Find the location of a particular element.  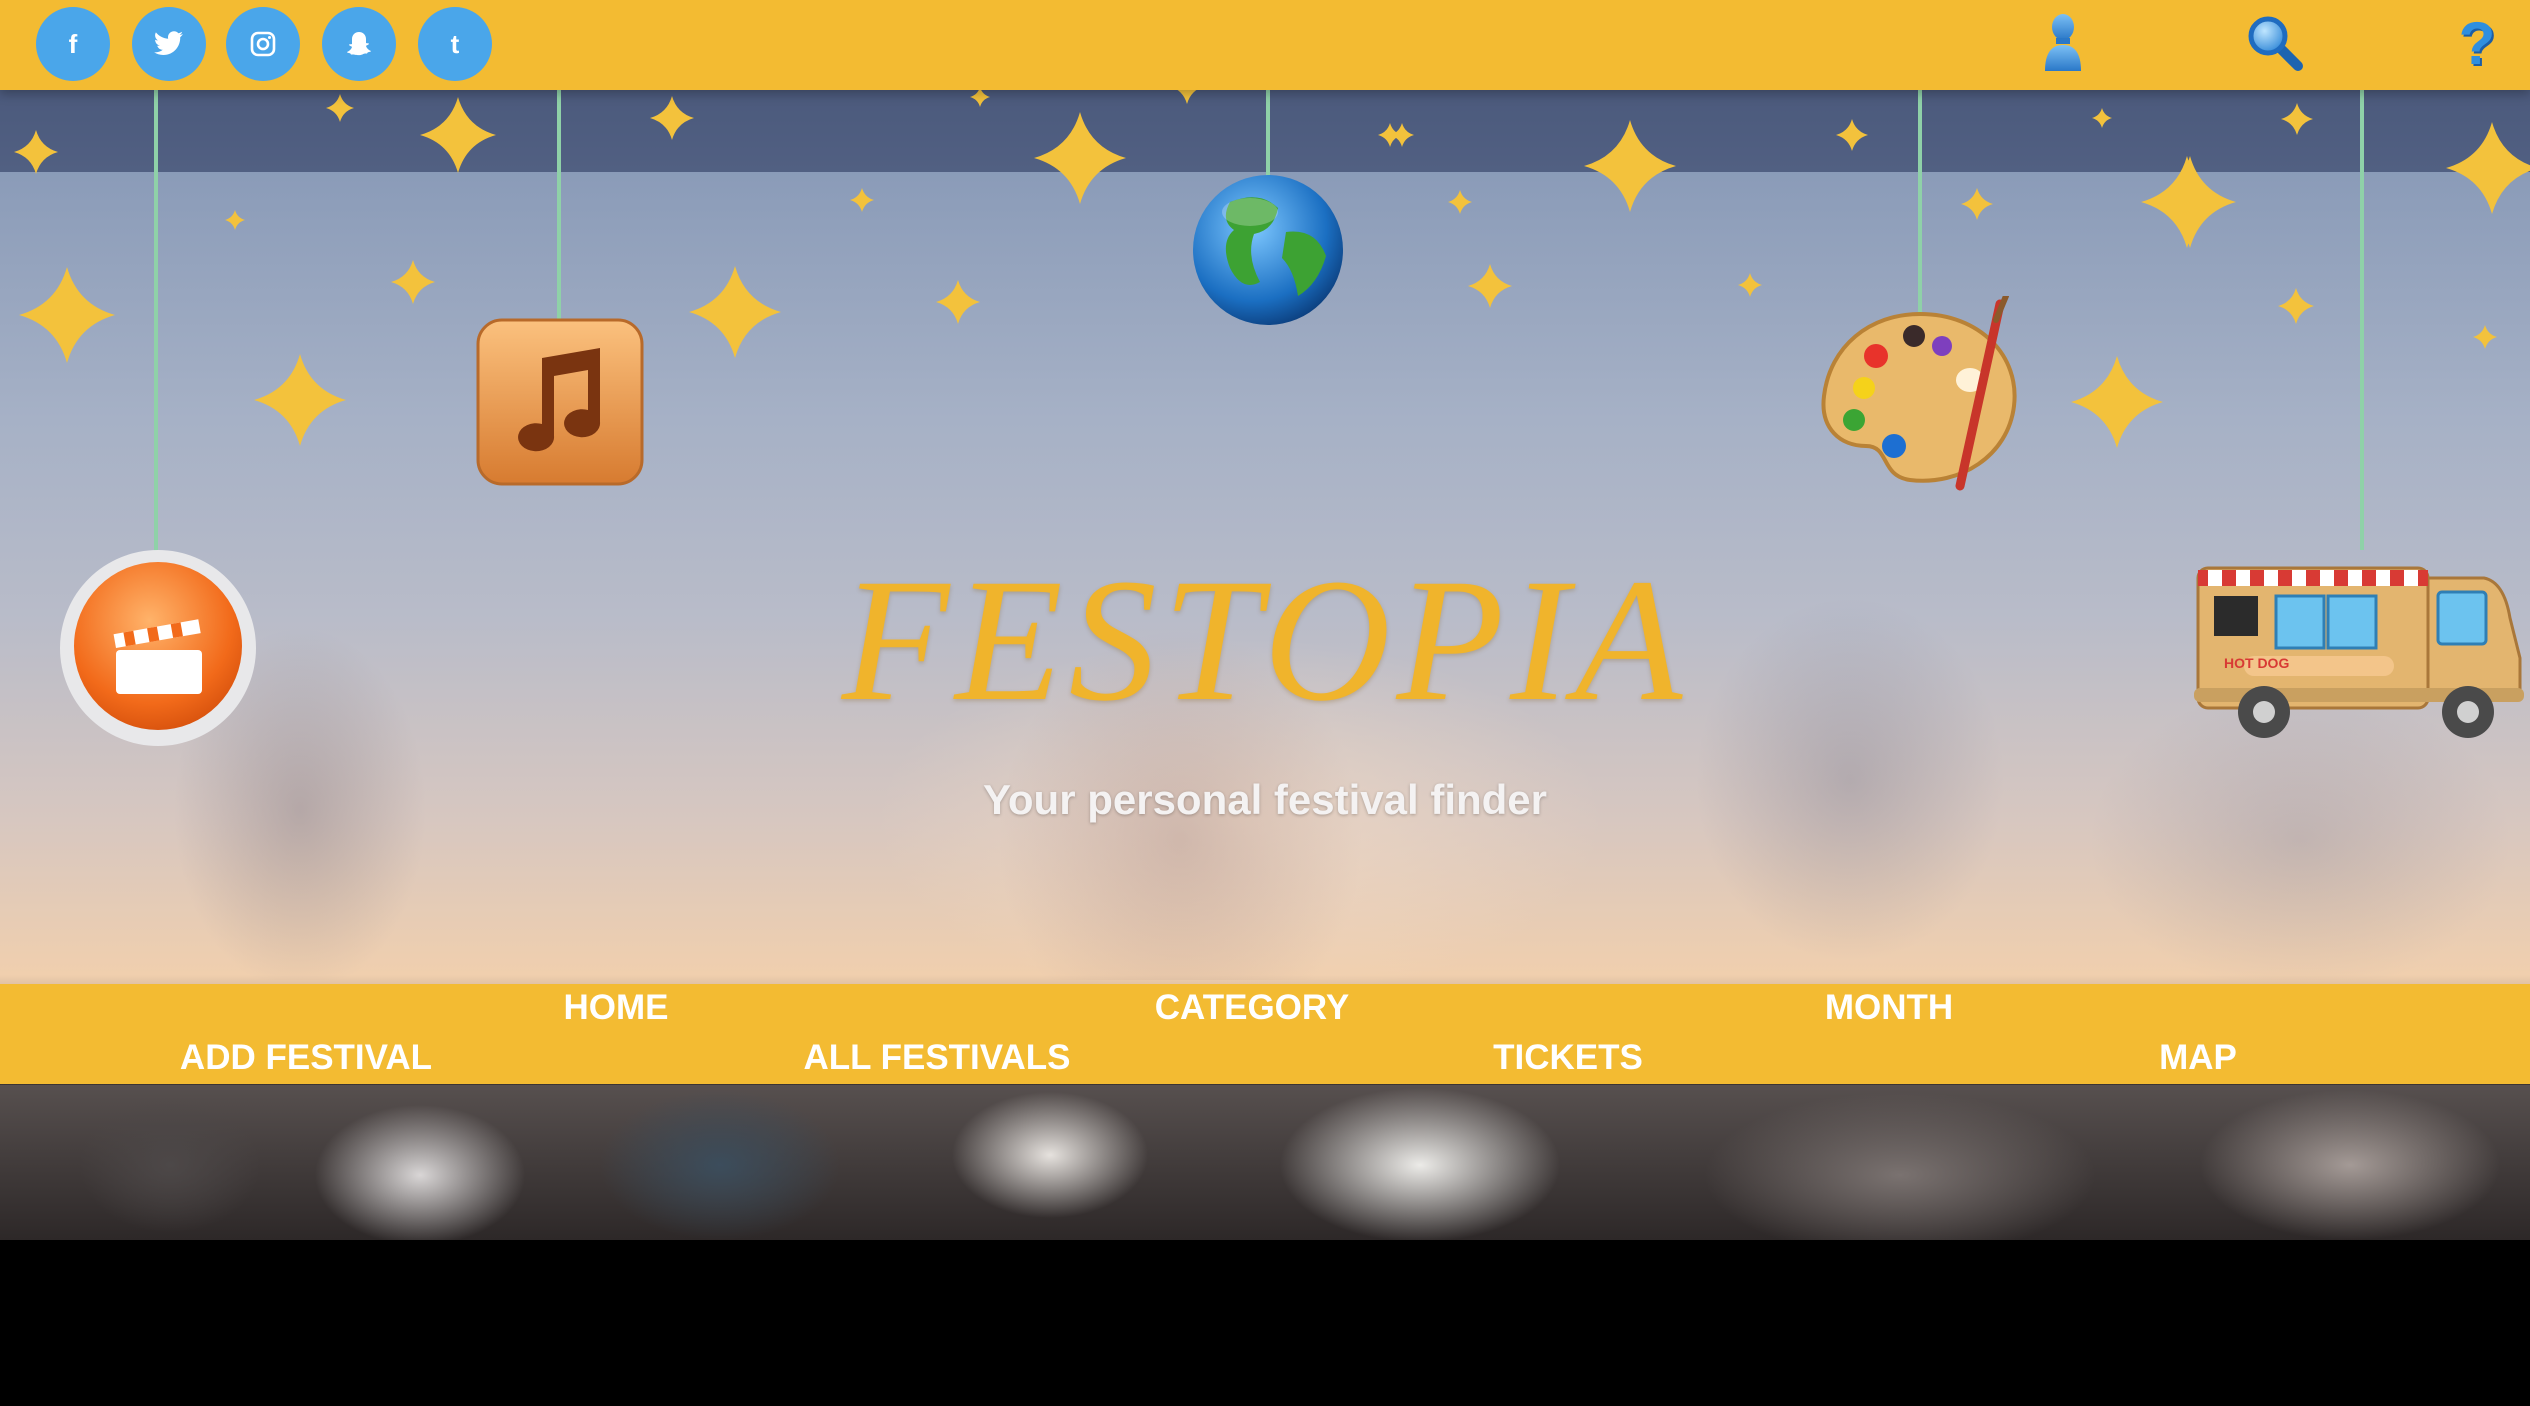

nav-all-festivals: ALL FESTIVALS is located at coordinates (936, 1058).